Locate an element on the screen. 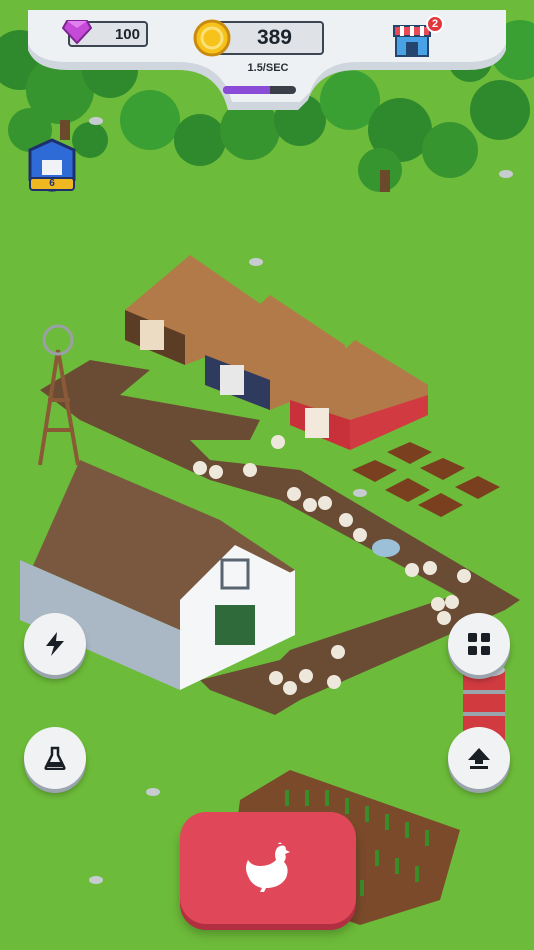 The width and height of the screenshot is (534, 950). grid-icon is located at coordinates (479, 644).